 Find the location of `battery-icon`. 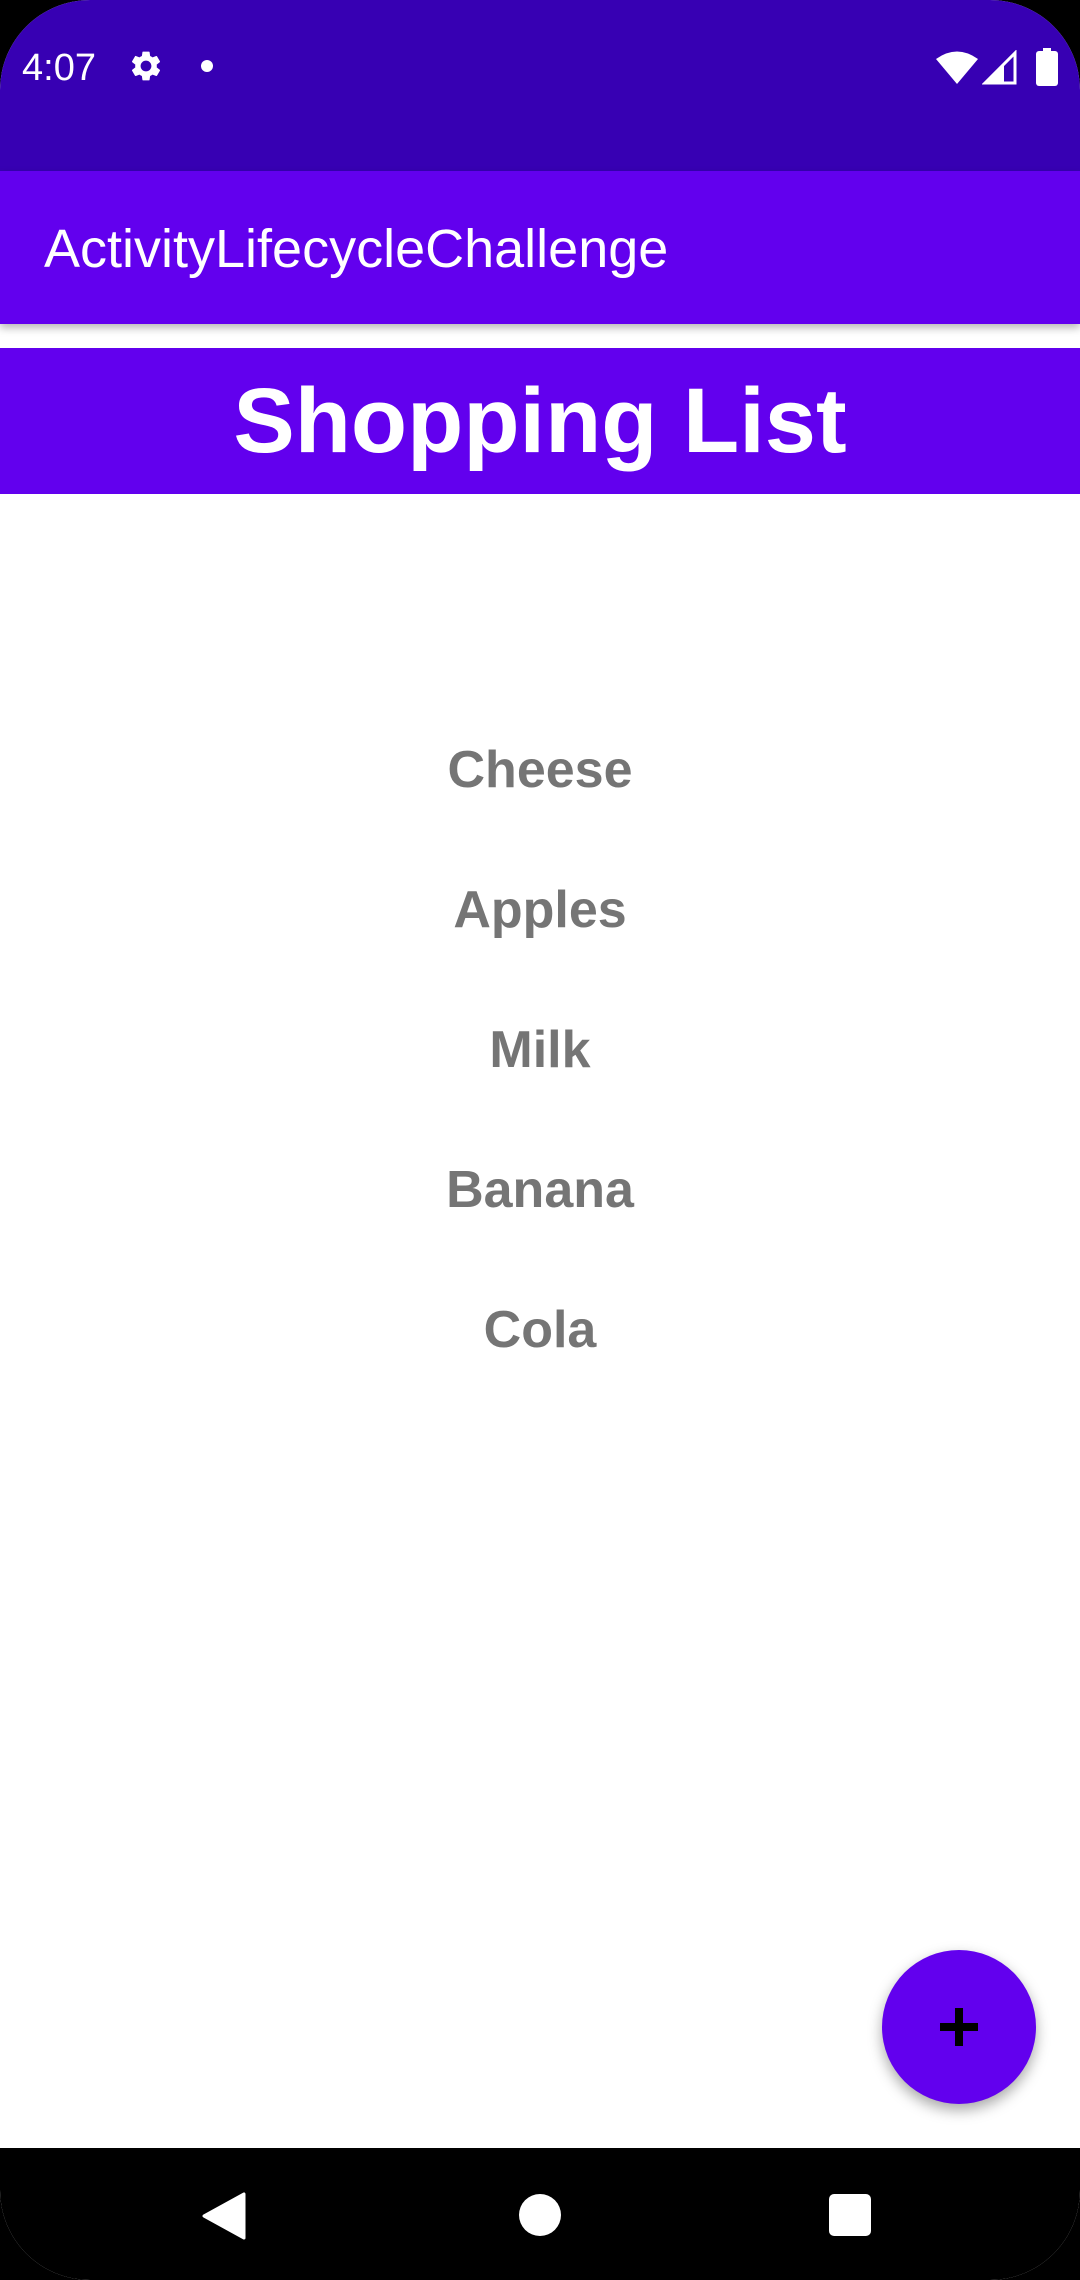

battery-icon is located at coordinates (1047, 67).